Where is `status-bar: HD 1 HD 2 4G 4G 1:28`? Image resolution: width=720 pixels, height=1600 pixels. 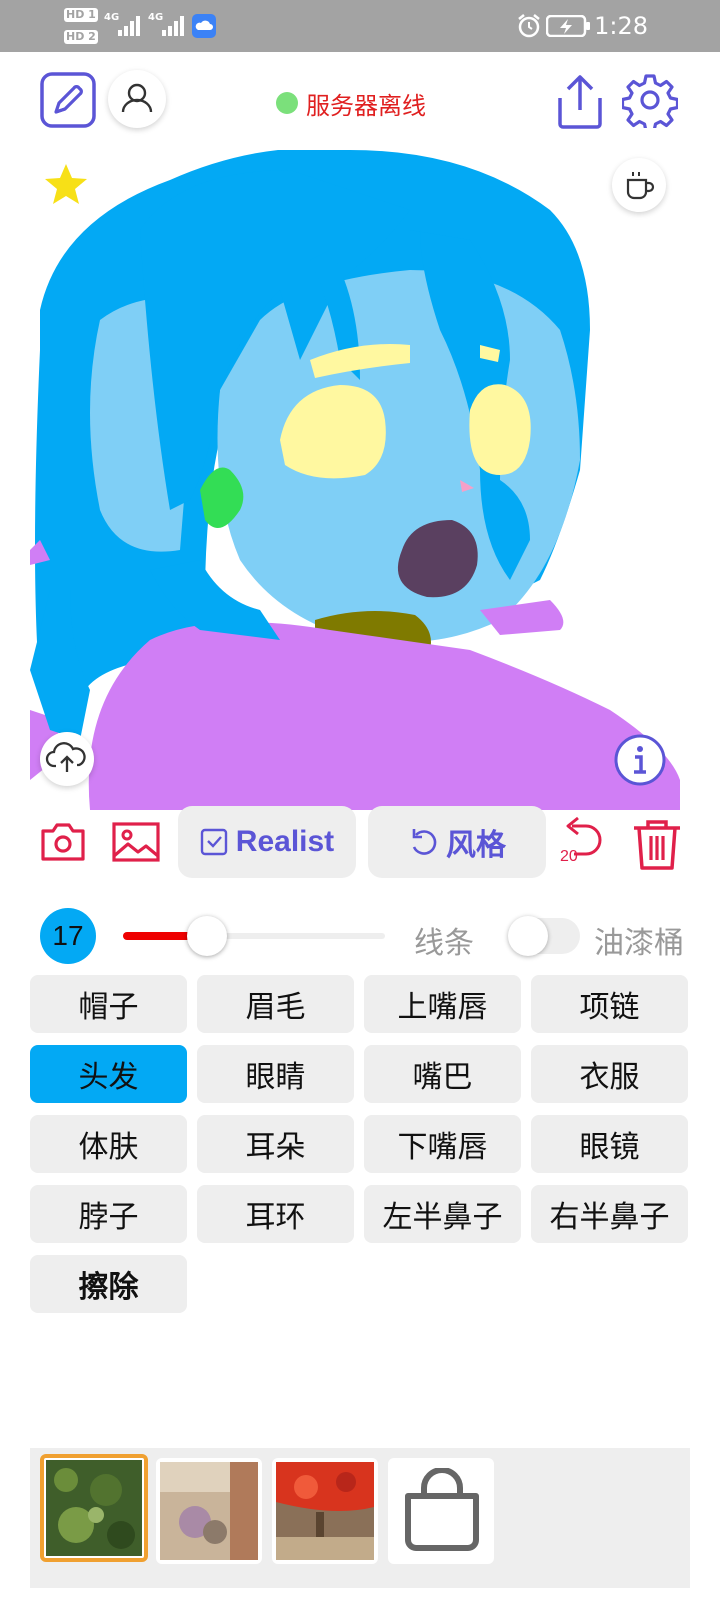
status-bar: HD 1 HD 2 4G 4G 1:28 is located at coordinates (360, 26).